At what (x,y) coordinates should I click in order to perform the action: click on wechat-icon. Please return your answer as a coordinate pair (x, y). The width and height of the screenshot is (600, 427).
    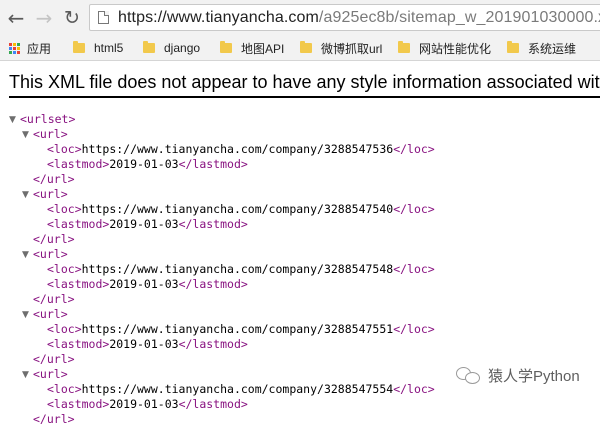
    Looking at the image, I should click on (469, 376).